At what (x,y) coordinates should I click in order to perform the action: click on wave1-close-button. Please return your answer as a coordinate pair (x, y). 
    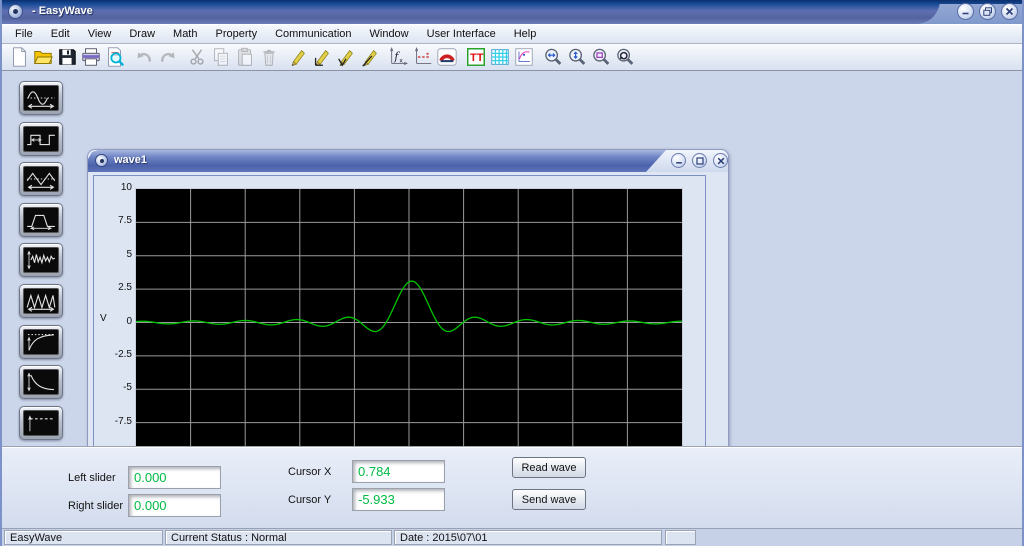
    Looking at the image, I should click on (720, 160).